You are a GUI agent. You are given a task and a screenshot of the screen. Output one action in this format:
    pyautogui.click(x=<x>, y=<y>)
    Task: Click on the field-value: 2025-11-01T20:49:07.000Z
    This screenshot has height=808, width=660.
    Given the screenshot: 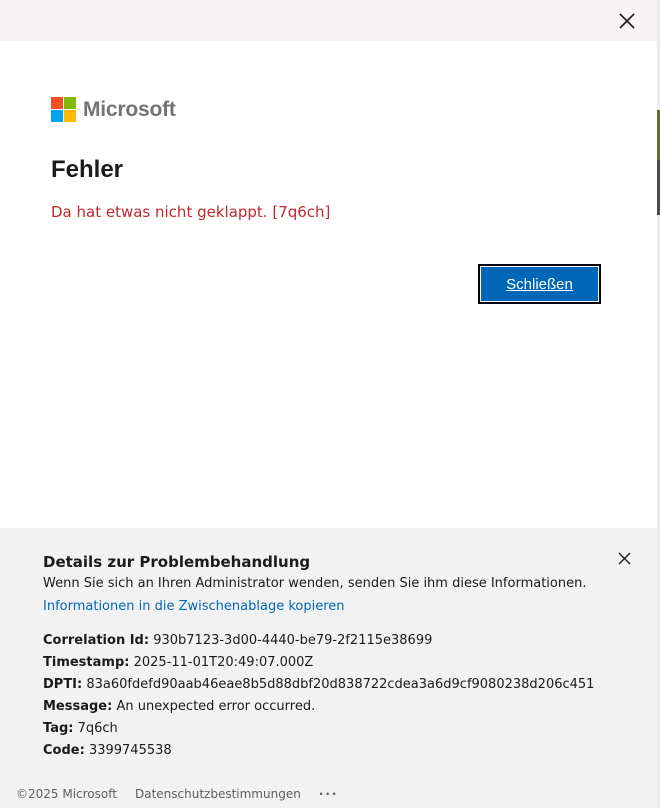 What is the action you would take?
    pyautogui.click(x=223, y=662)
    